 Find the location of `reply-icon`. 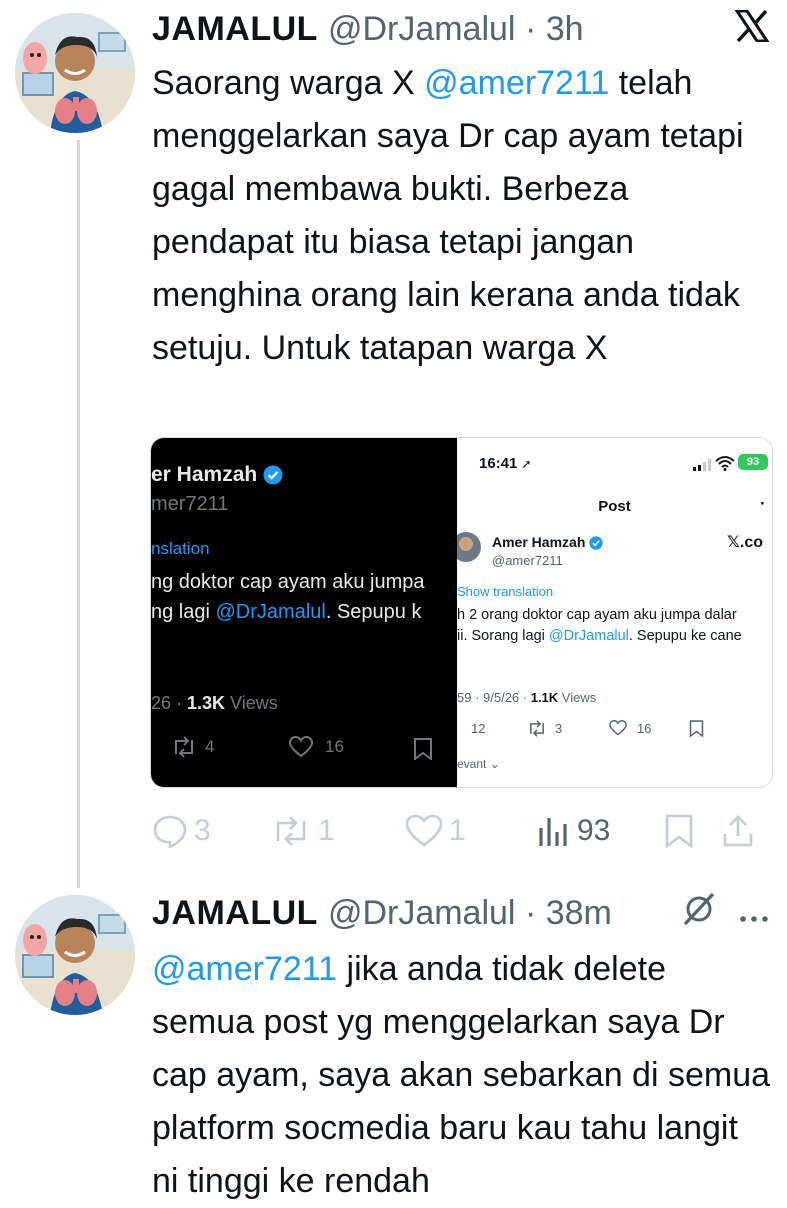

reply-icon is located at coordinates (170, 831).